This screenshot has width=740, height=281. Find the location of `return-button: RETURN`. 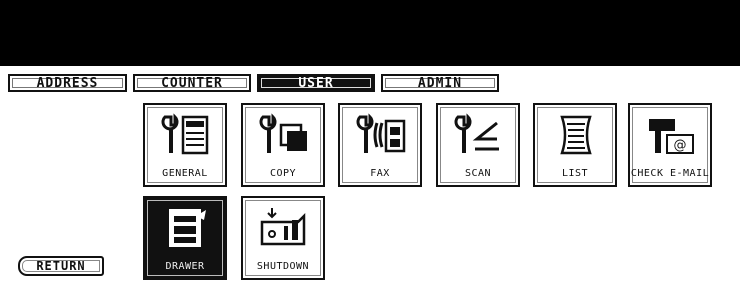

return-button: RETURN is located at coordinates (61, 266).